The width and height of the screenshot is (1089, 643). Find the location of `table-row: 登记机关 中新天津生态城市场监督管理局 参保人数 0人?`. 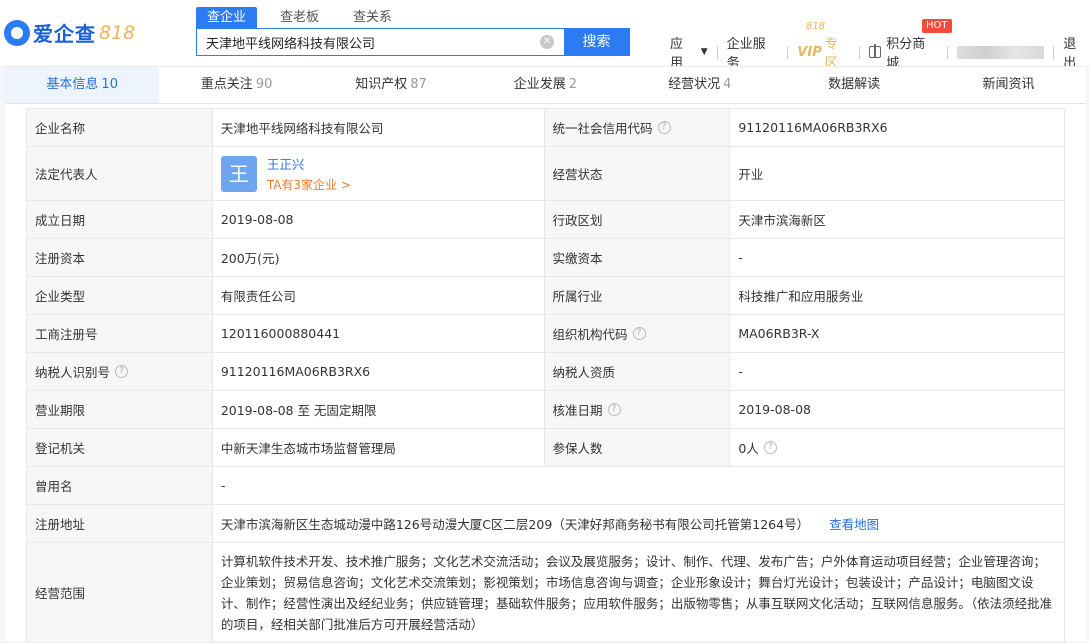

table-row: 登记机关 中新天津生态城市场监督管理局 参保人数 0人? is located at coordinates (546, 448).